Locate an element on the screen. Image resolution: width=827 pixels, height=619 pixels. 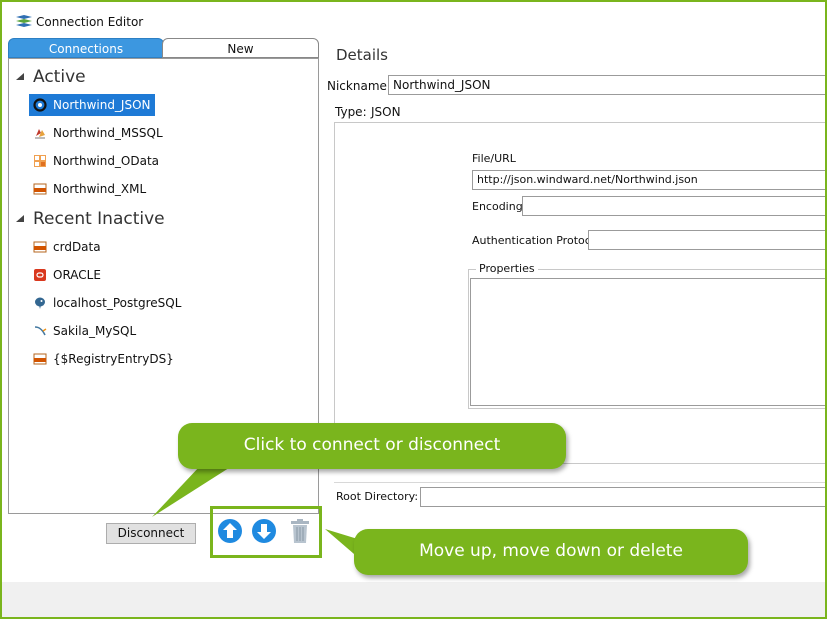
tree-item-registry-entry: {$RegistryEntryDS} is located at coordinates (103, 359).